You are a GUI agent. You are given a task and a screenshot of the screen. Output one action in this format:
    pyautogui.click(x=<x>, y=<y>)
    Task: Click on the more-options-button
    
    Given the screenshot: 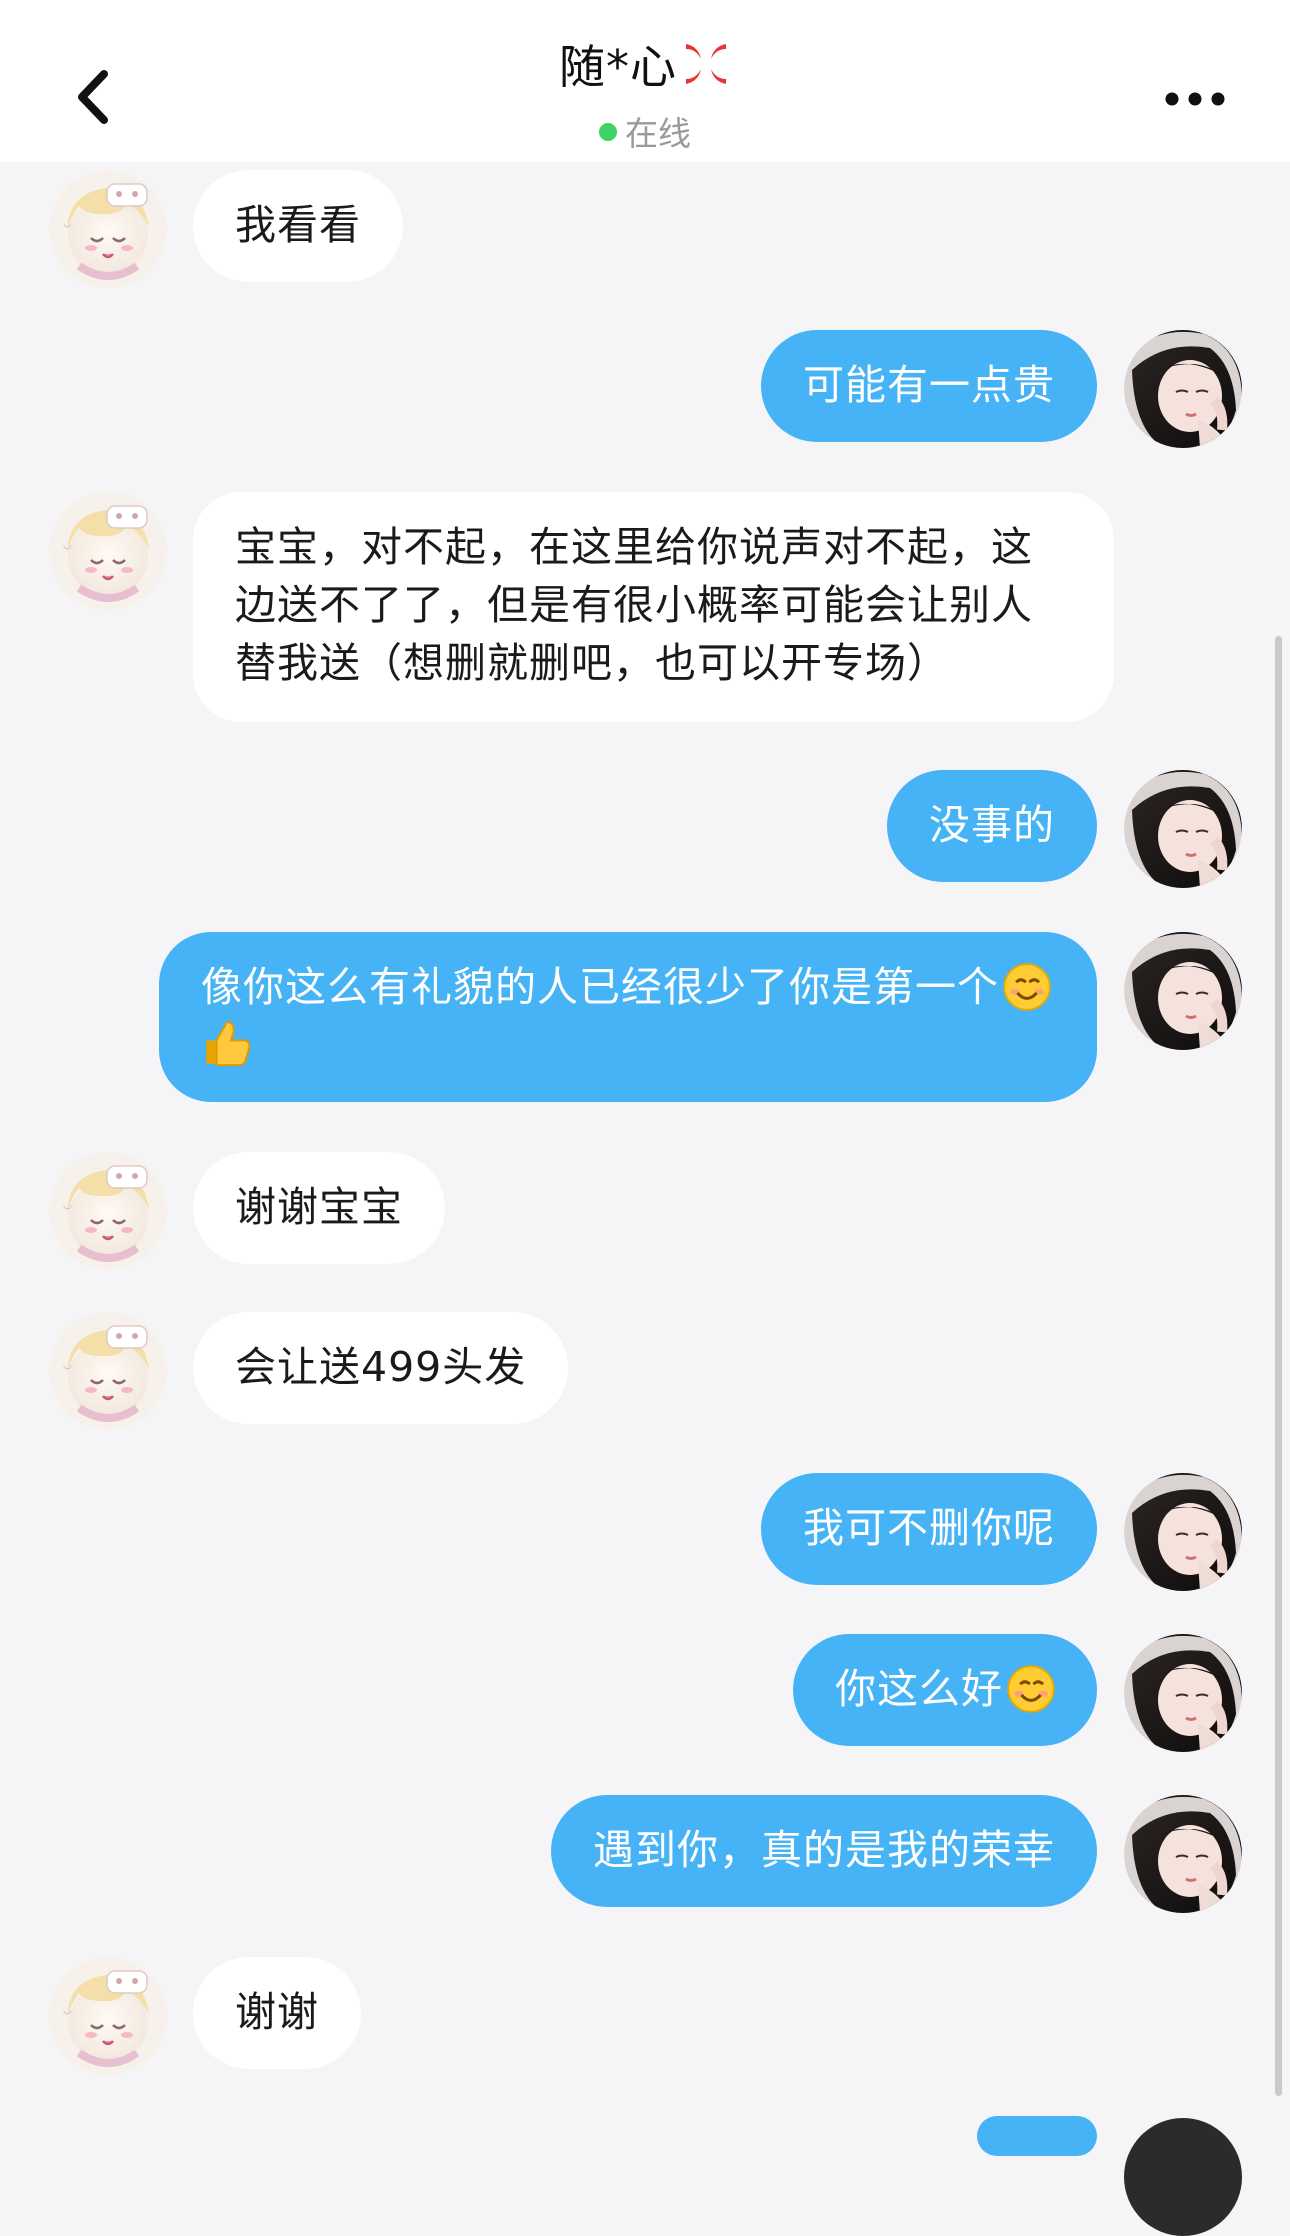 What is the action you would take?
    pyautogui.click(x=1195, y=99)
    